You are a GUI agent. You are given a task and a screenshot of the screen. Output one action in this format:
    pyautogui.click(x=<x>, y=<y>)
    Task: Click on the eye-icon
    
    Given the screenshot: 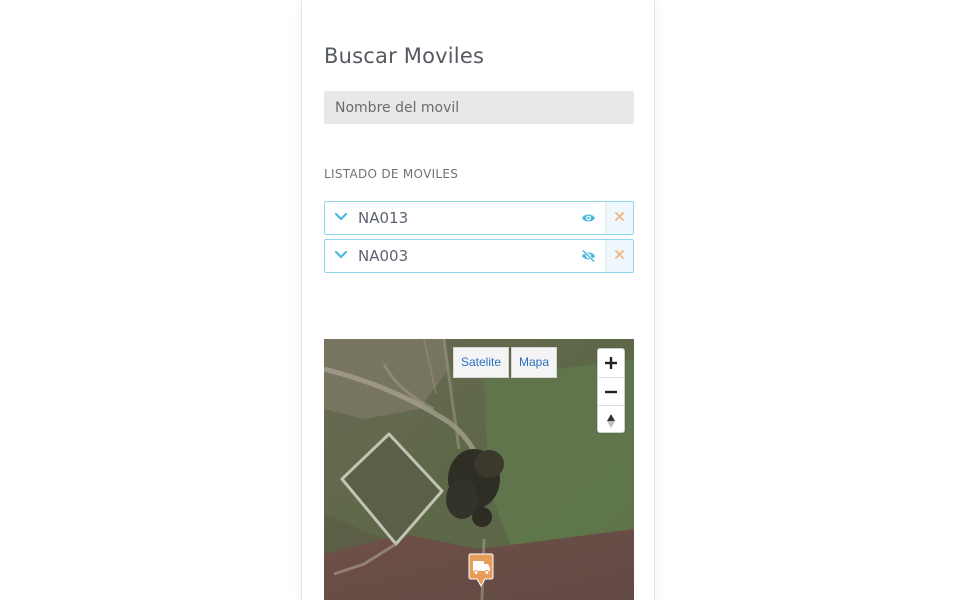 What is the action you would take?
    pyautogui.click(x=588, y=218)
    